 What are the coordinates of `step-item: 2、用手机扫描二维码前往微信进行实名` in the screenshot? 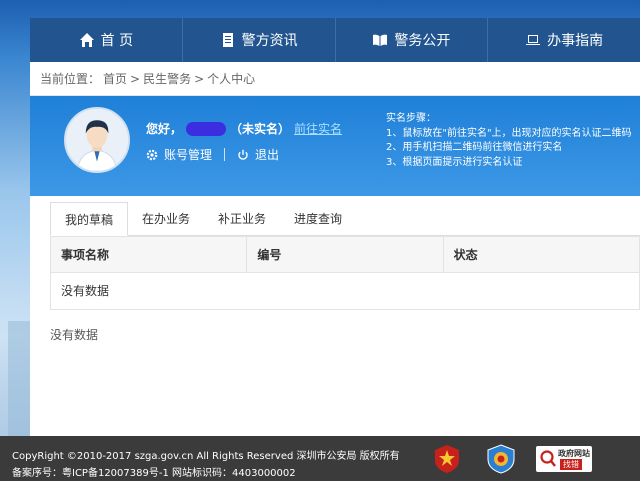 It's located at (474, 147).